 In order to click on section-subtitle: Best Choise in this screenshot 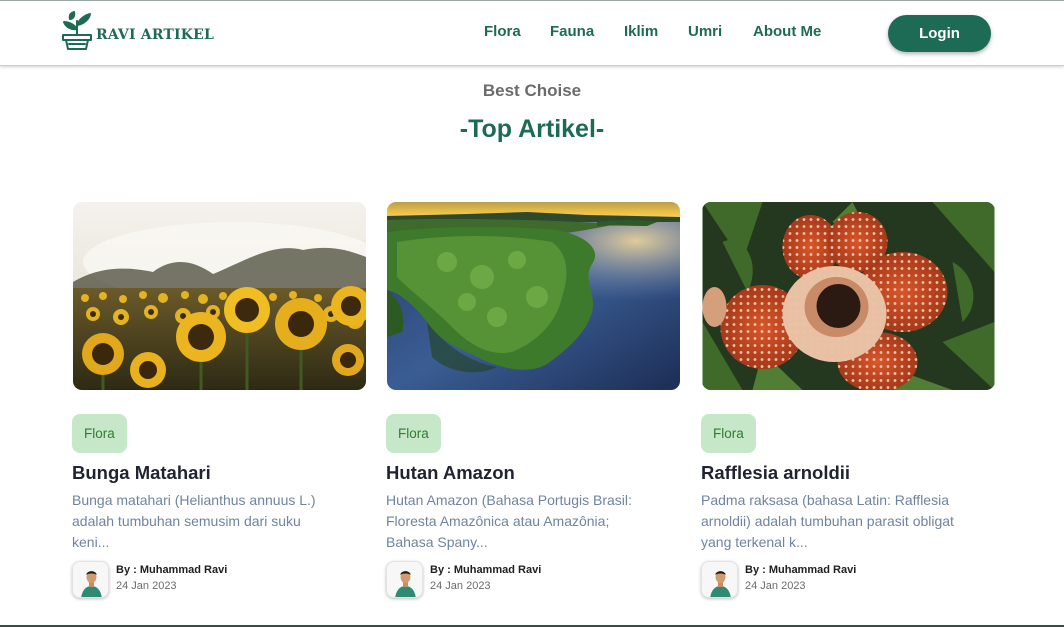, I will do `click(532, 90)`.